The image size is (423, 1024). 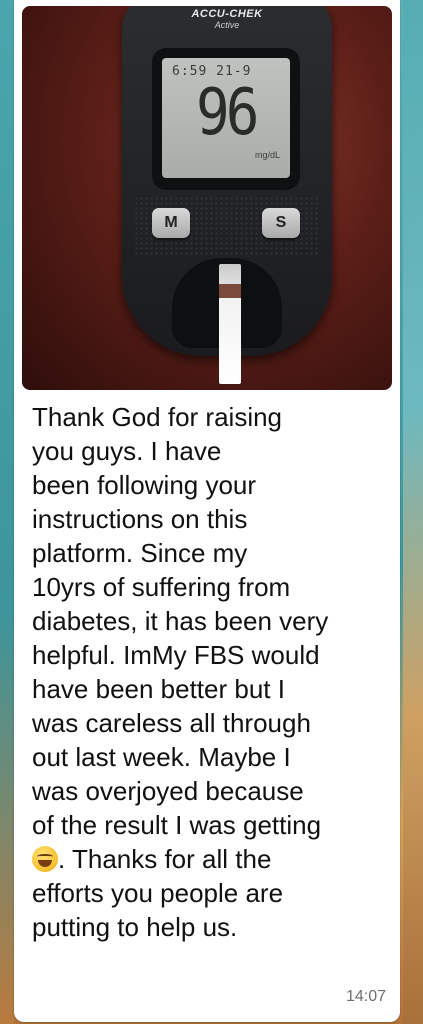 I want to click on meter-screen: 6:59 21-9 96 mg/dL, so click(x=226, y=119).